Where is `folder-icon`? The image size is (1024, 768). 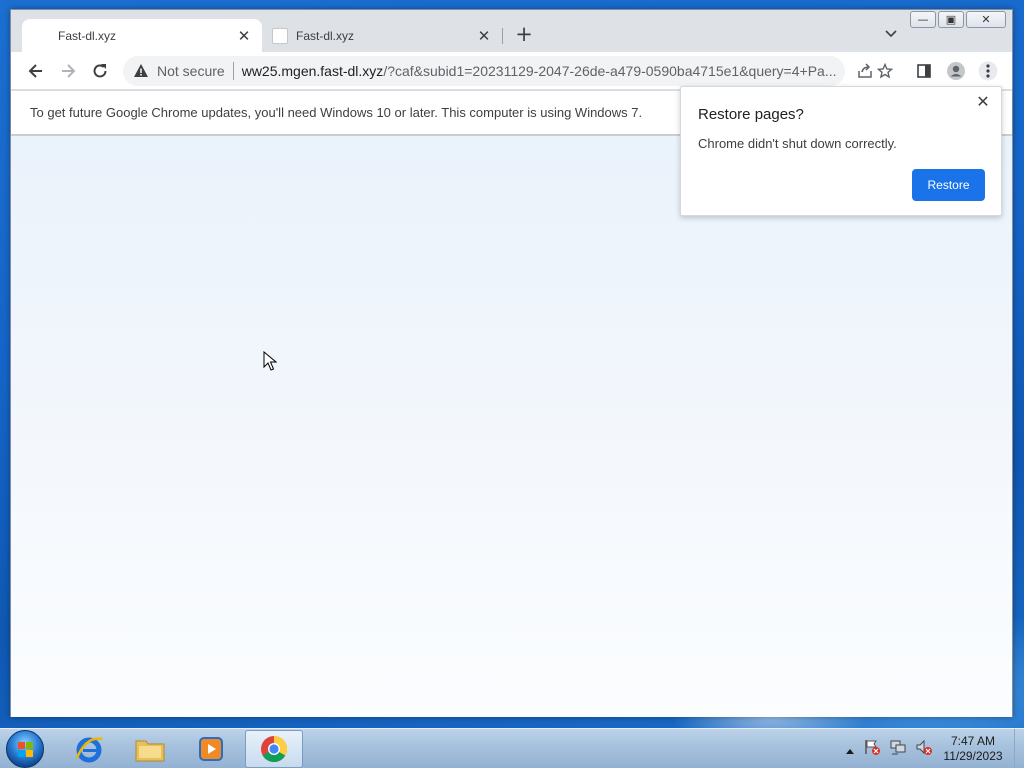
folder-icon is located at coordinates (150, 751).